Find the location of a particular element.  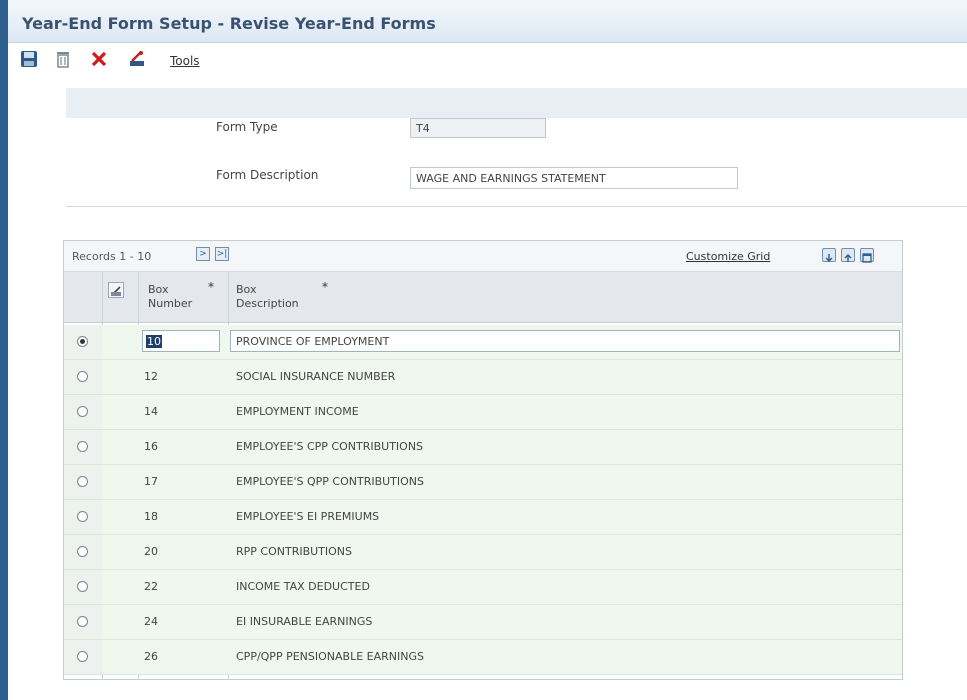

box-description-cell: INCOME TAX DEDUCTED is located at coordinates (303, 586).